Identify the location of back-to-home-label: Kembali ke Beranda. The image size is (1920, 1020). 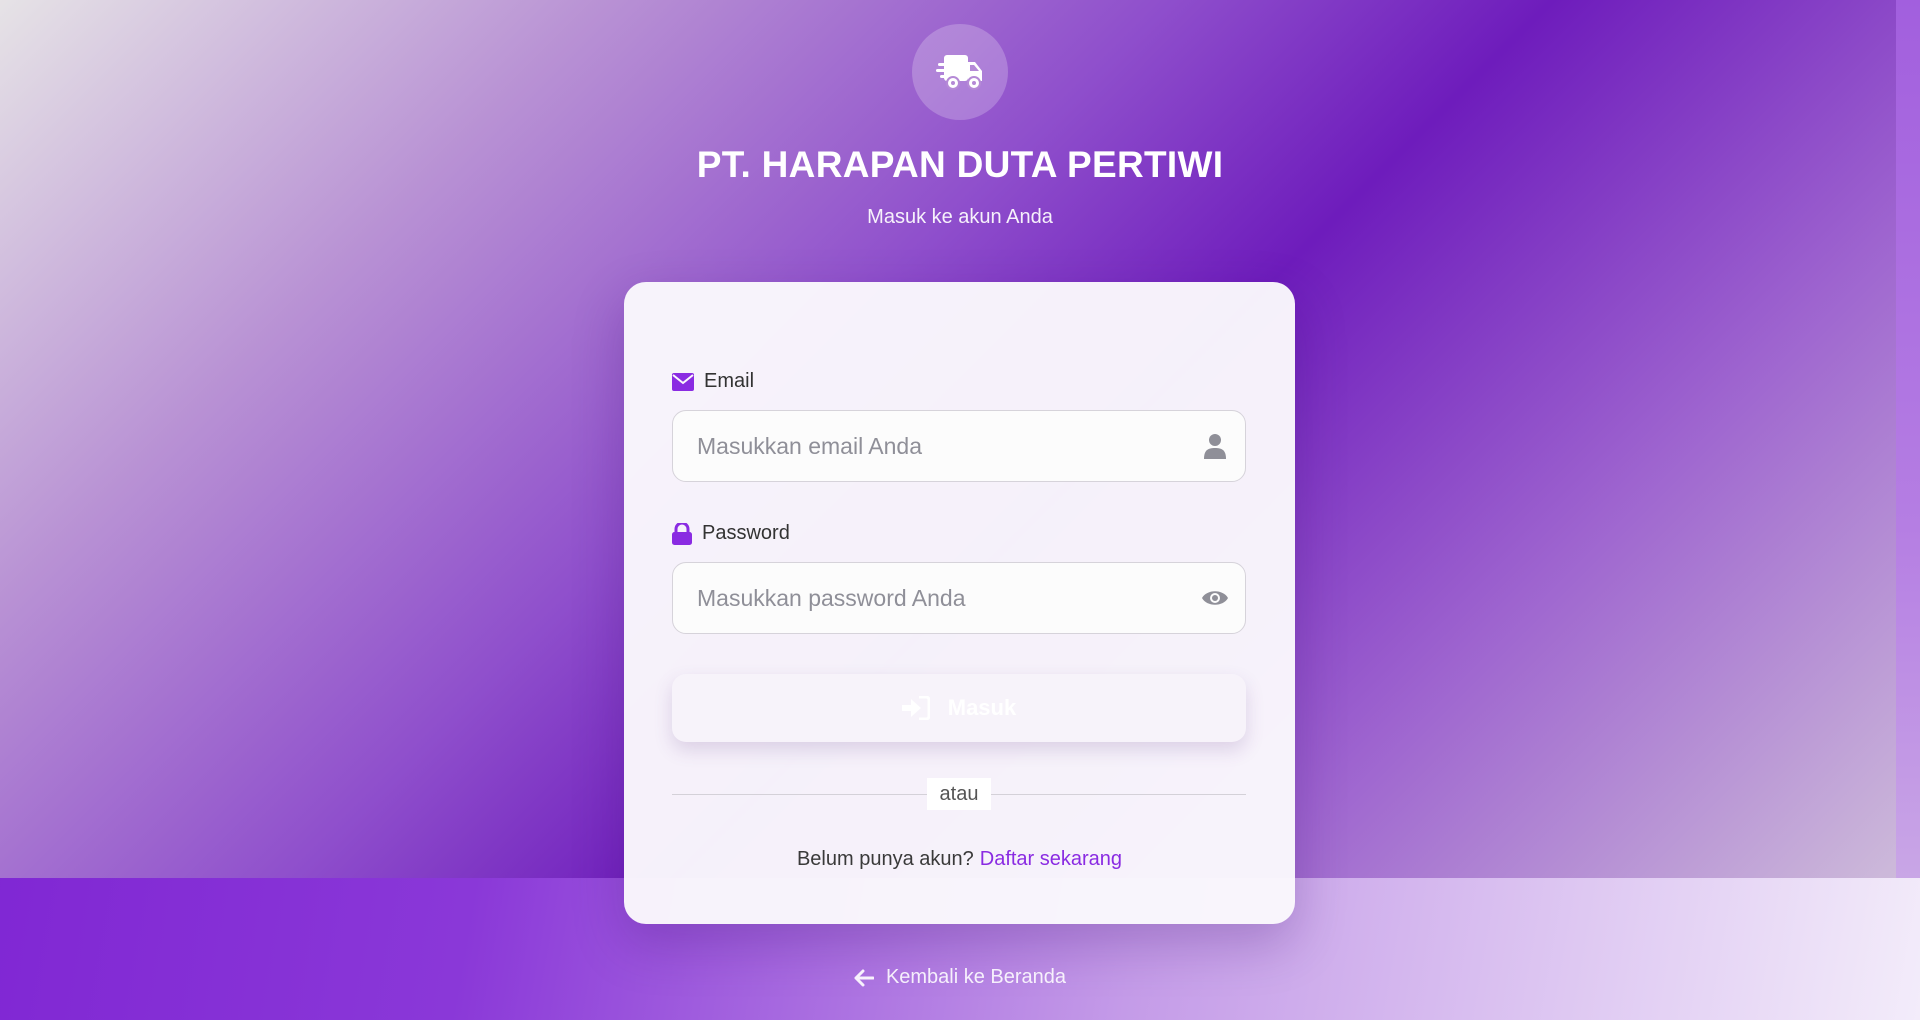
(976, 977).